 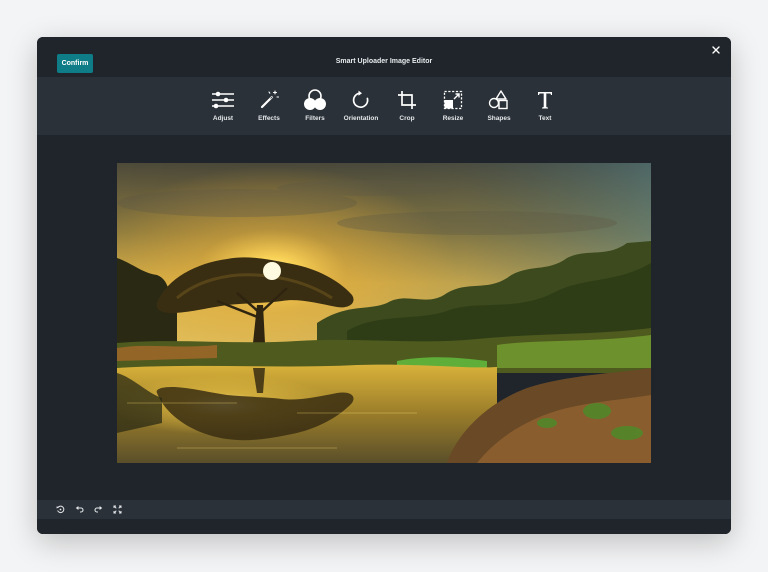 I want to click on editor-title: Smart Uploader Image Editor, so click(x=384, y=61).